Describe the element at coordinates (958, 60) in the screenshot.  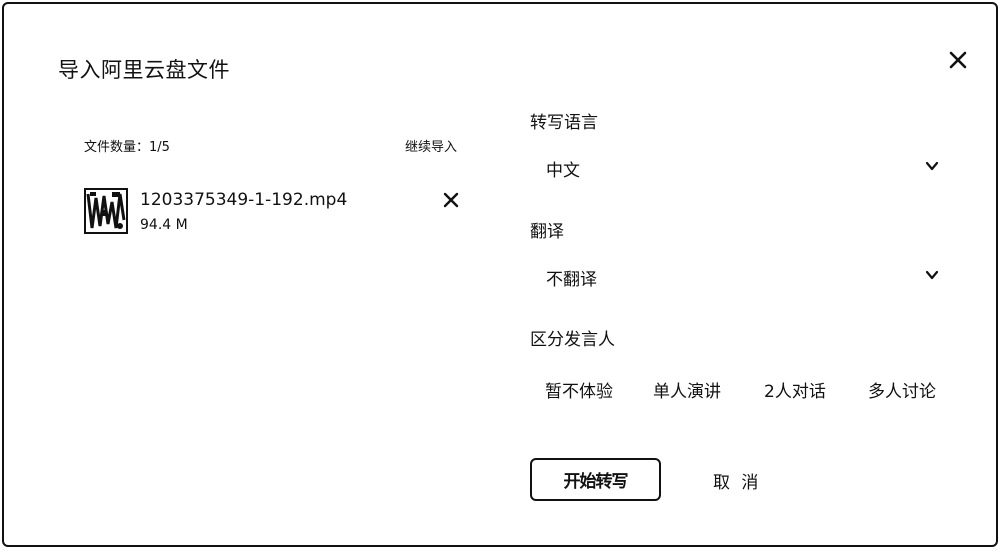
I see `close-icon` at that location.